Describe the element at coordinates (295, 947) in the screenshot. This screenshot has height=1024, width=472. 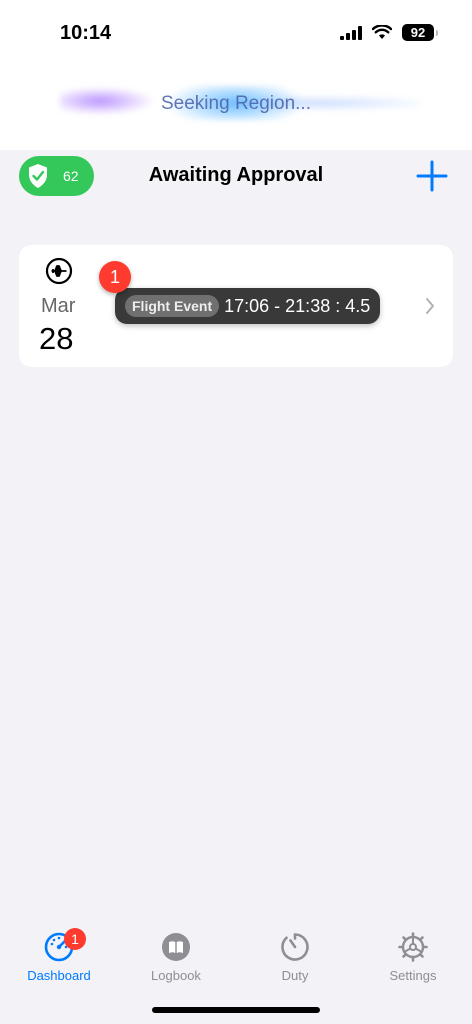
I see `timer-icon` at that location.